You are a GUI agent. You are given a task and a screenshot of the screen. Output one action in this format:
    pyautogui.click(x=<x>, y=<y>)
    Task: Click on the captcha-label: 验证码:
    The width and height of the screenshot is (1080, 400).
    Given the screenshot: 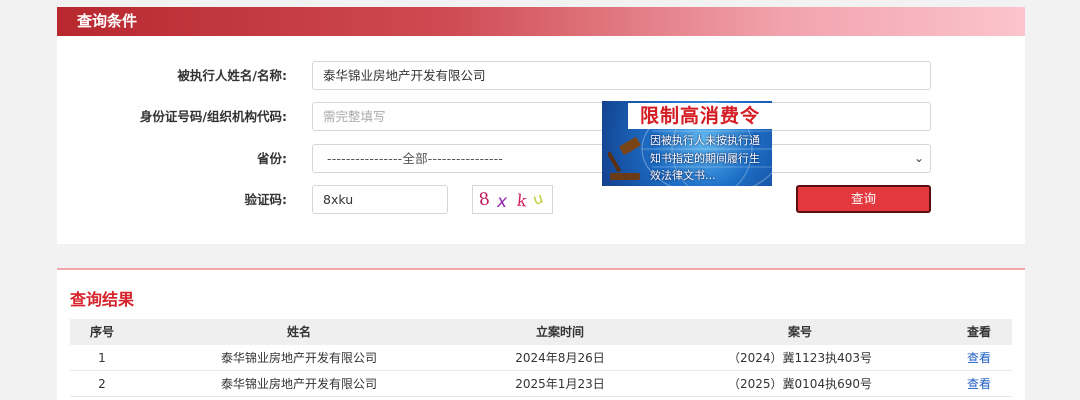 What is the action you would take?
    pyautogui.click(x=266, y=199)
    